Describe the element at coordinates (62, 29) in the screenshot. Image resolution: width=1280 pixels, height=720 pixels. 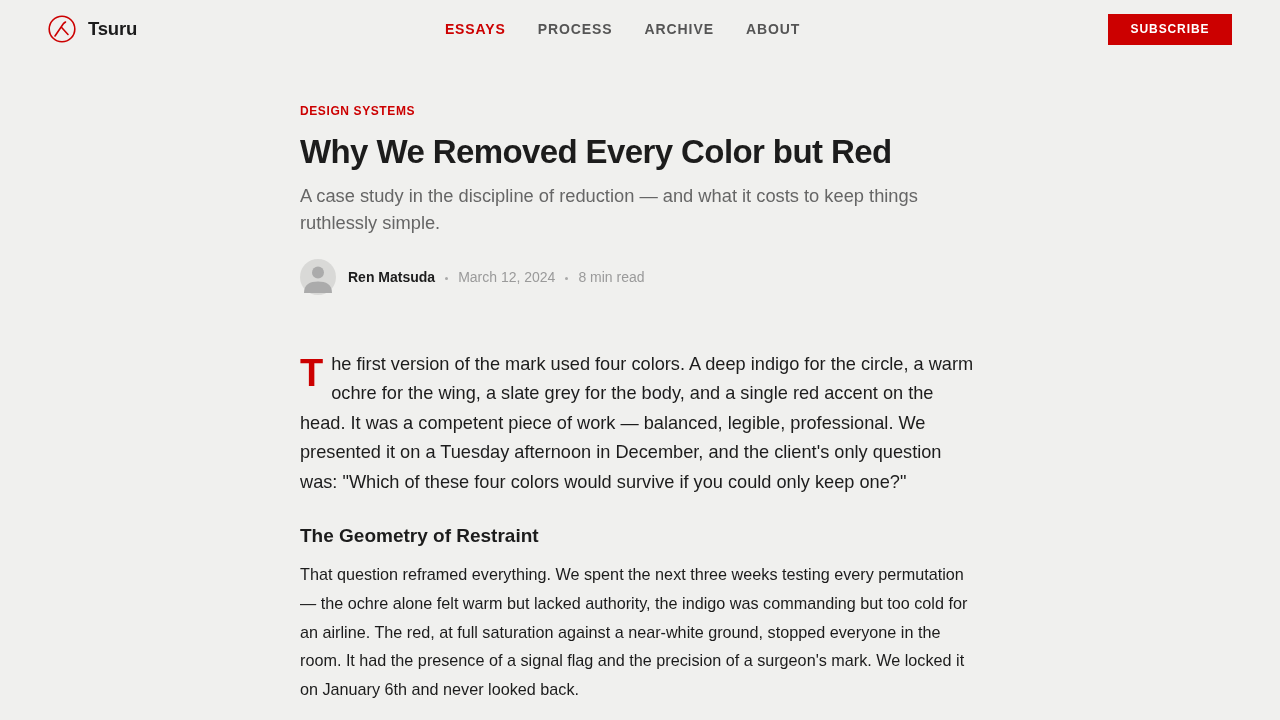
I see `crane-logo-icon` at that location.